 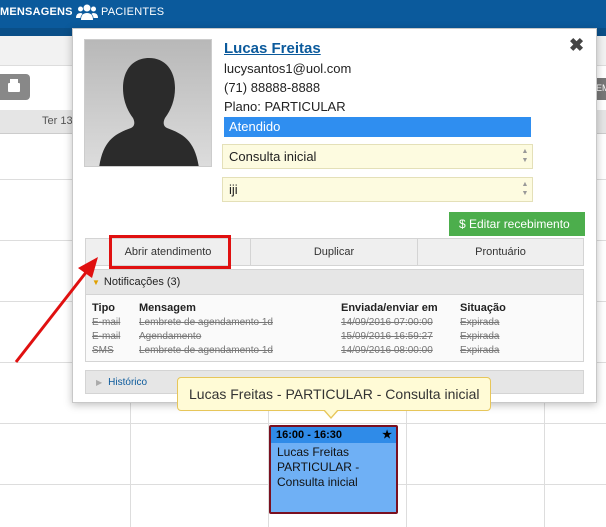 What do you see at coordinates (233, 189) in the screenshot?
I see `notes-value: iji` at bounding box center [233, 189].